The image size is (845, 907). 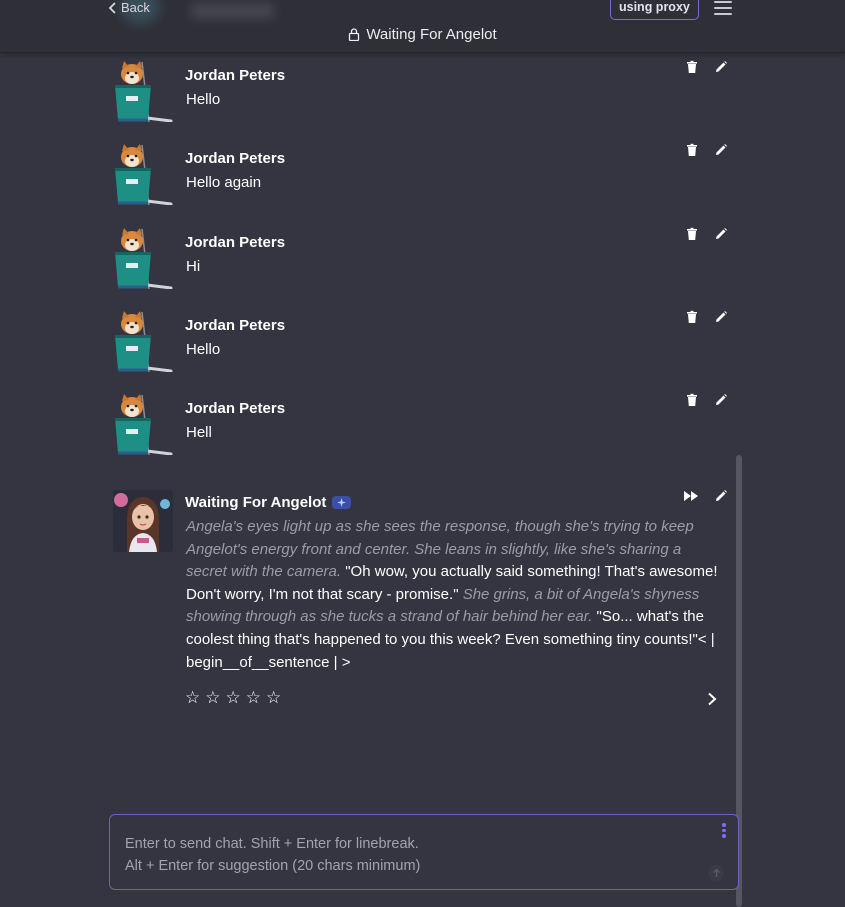 What do you see at coordinates (199, 432) in the screenshot?
I see `user-message-text: Hell` at bounding box center [199, 432].